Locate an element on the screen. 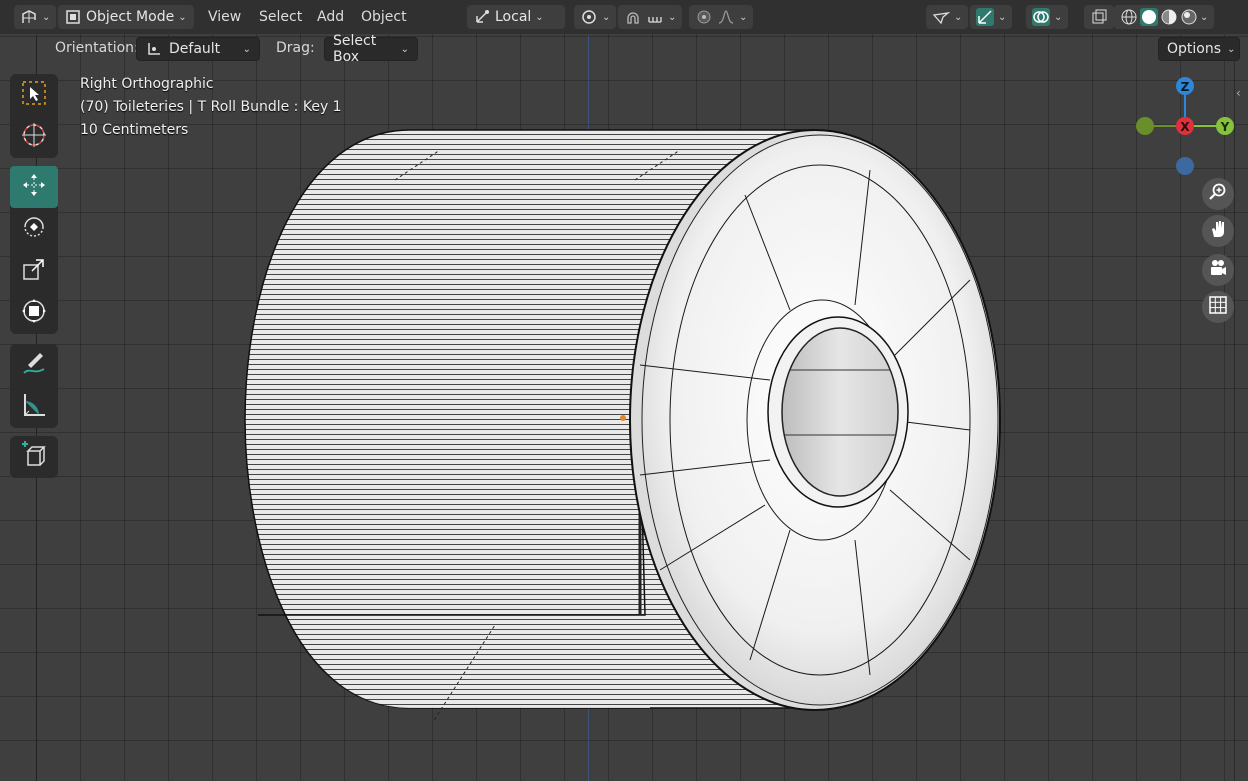 The image size is (1248, 781). proportional-editing-toggle: ⌄ is located at coordinates (721, 17).